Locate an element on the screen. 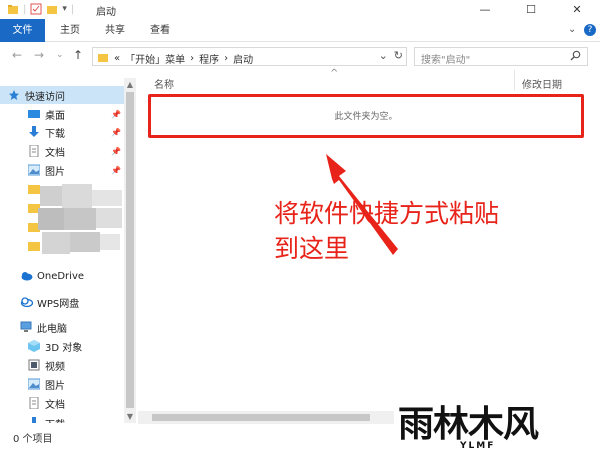 Image resolution: width=600 pixels, height=450 pixels. annotation-text: 将软件快捷方式粘贴 到这里 is located at coordinates (319, 231).